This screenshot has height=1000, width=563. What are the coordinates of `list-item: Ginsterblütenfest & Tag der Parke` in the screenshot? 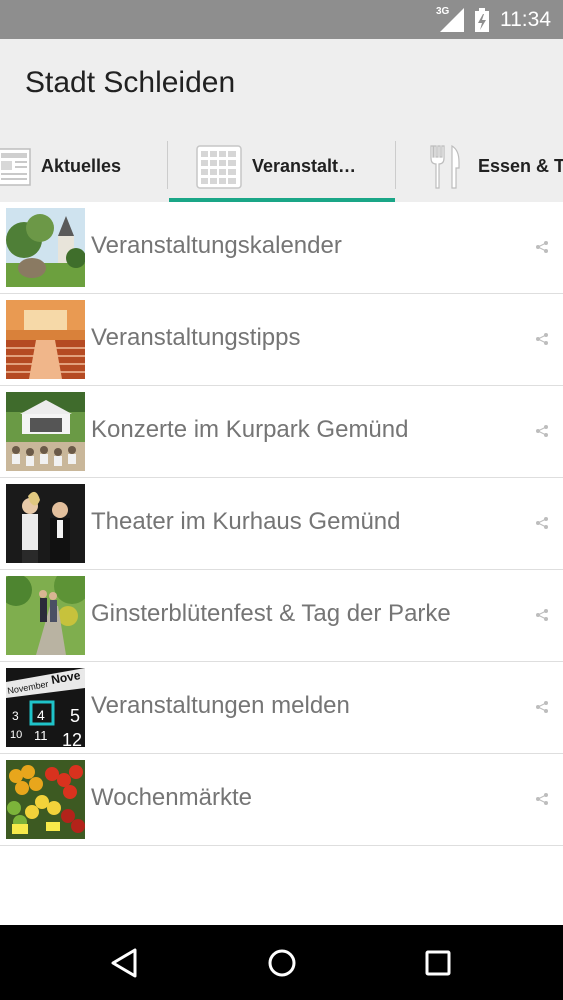 It's located at (281, 616).